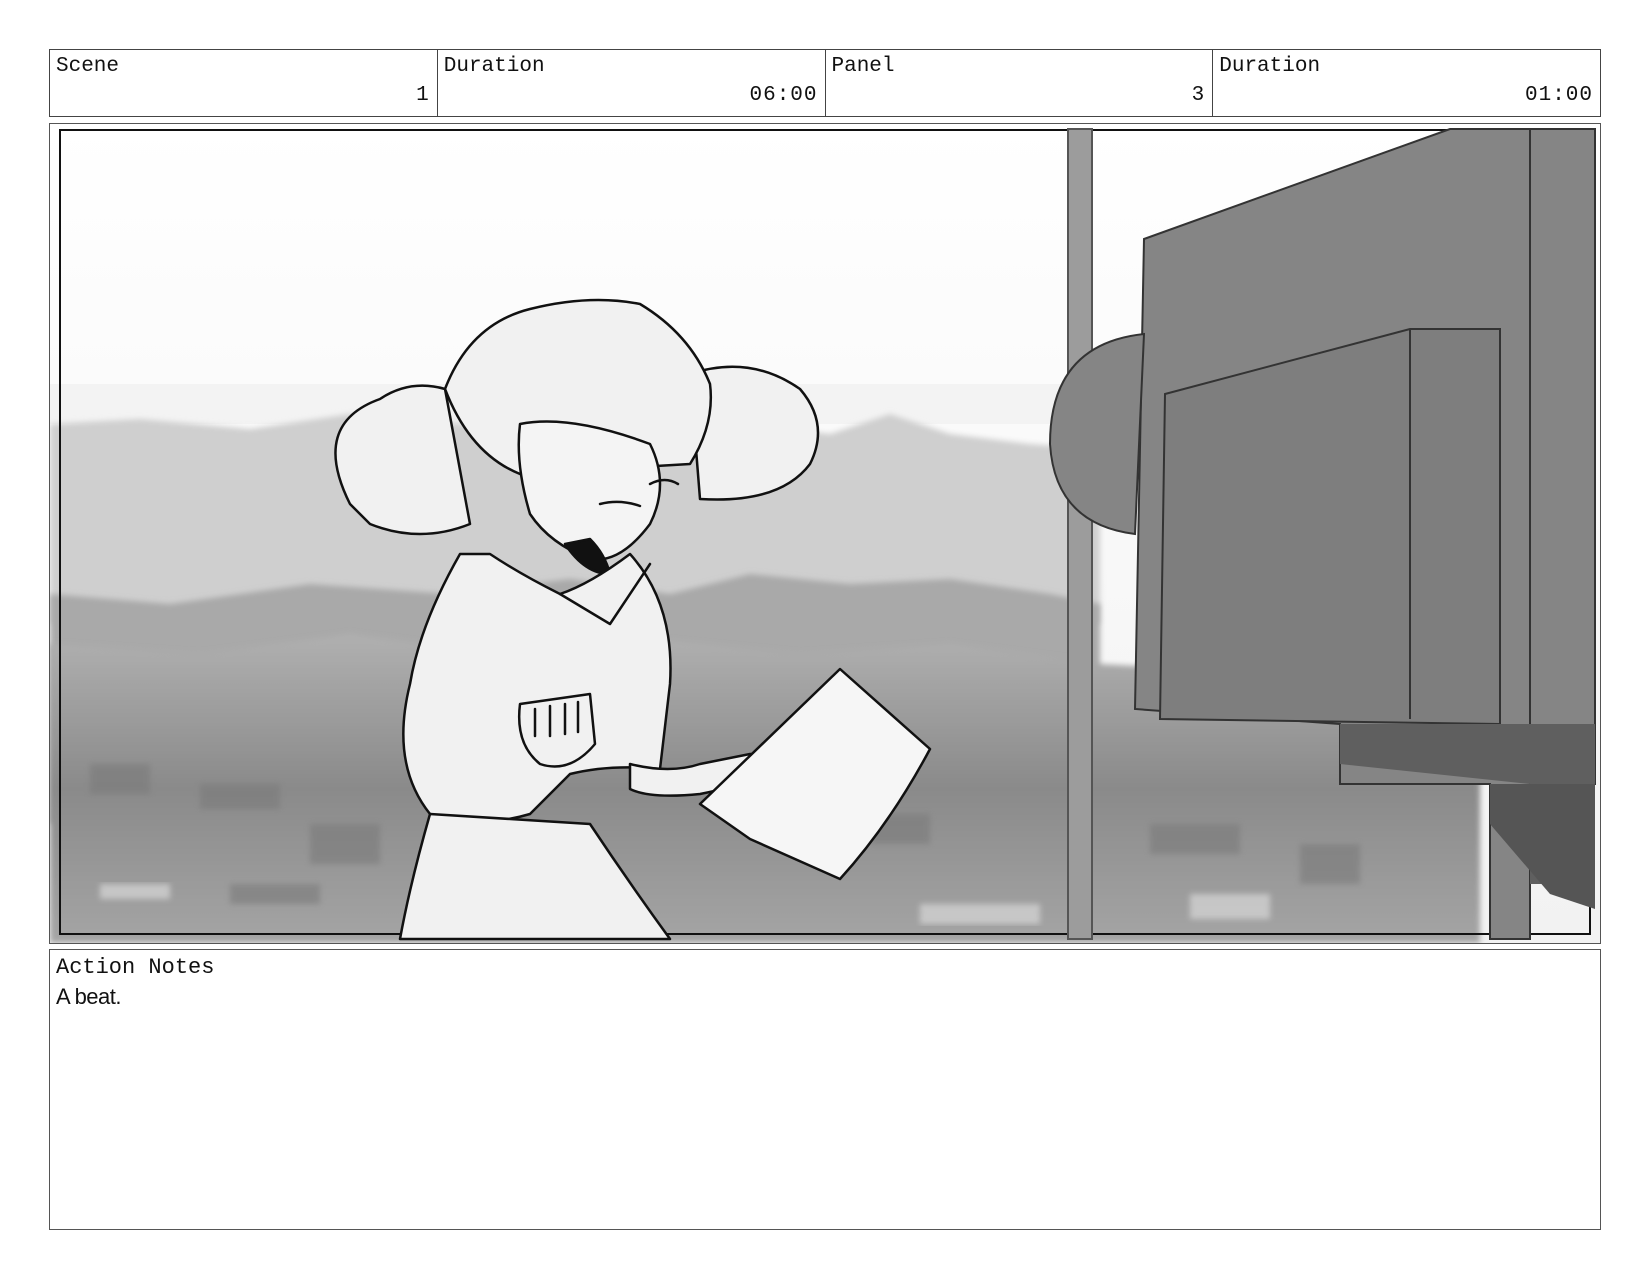  Describe the element at coordinates (632, 83) in the screenshot. I see `scene-duration-cell: Duration 06:00` at that location.